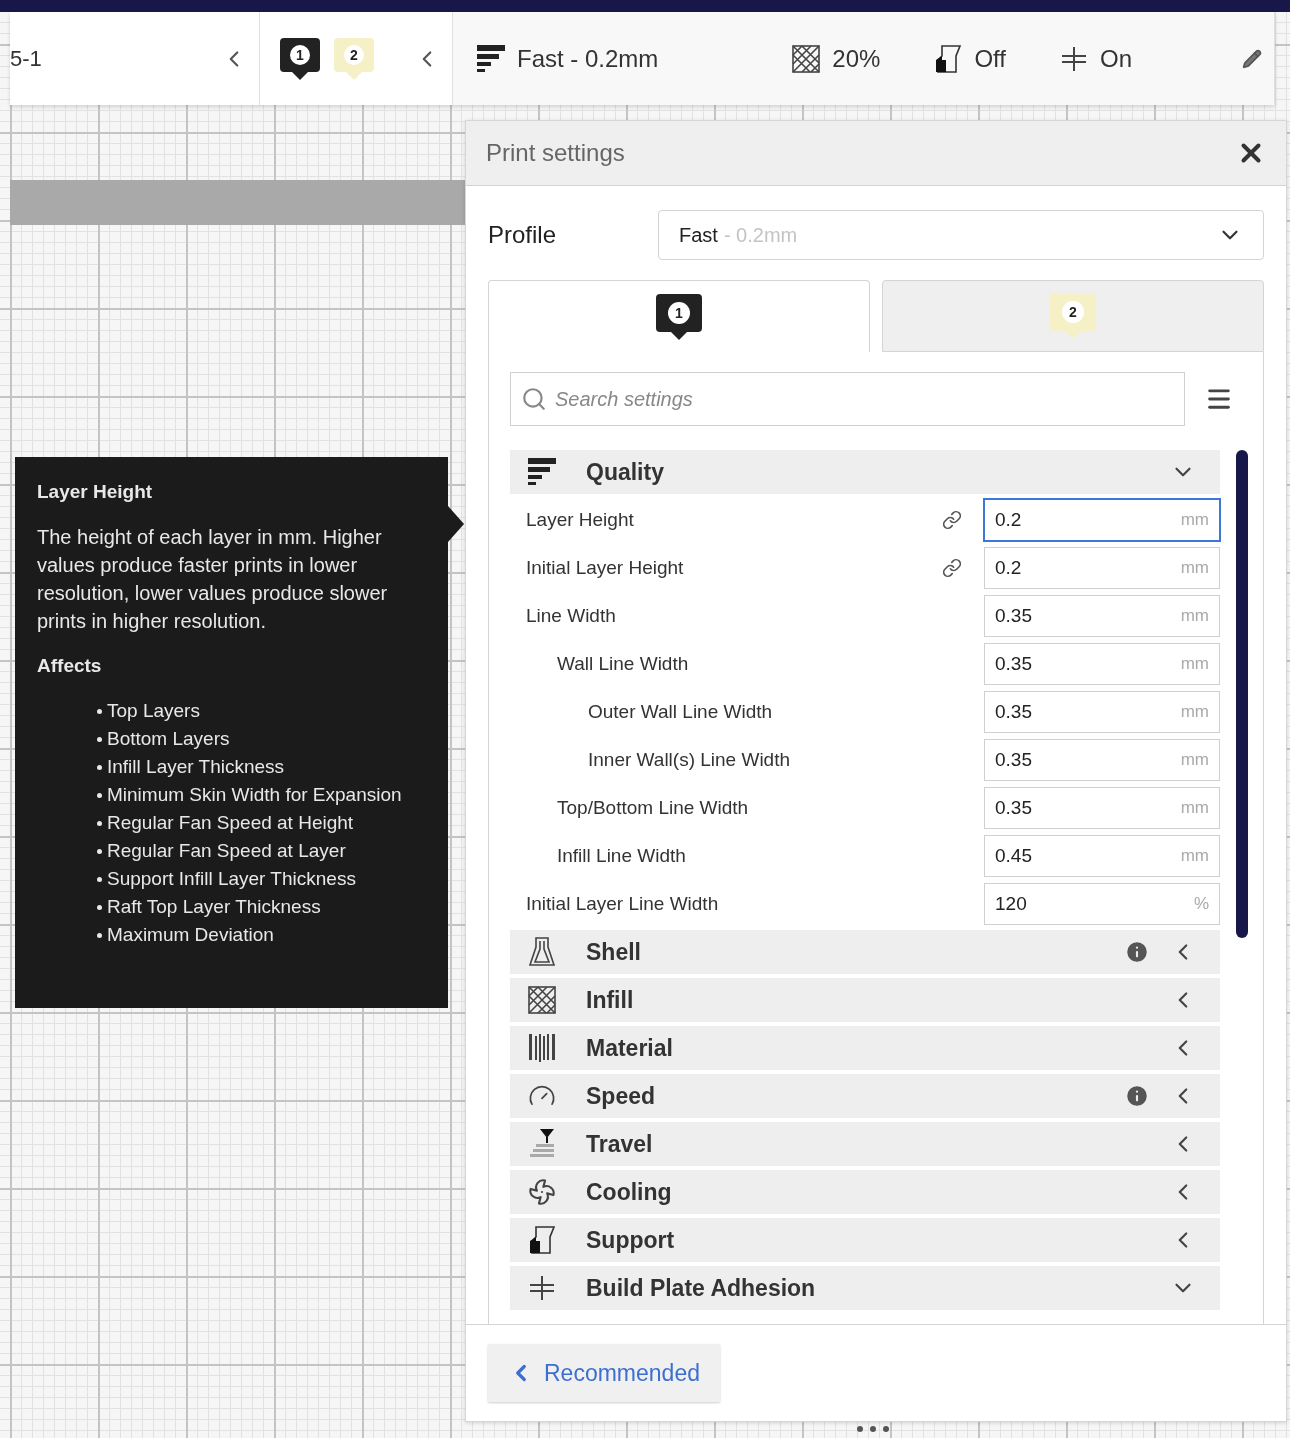 This screenshot has width=1290, height=1438. What do you see at coordinates (231, 879) in the screenshot?
I see `affected-setting: Support Infill Layer Thickness` at bounding box center [231, 879].